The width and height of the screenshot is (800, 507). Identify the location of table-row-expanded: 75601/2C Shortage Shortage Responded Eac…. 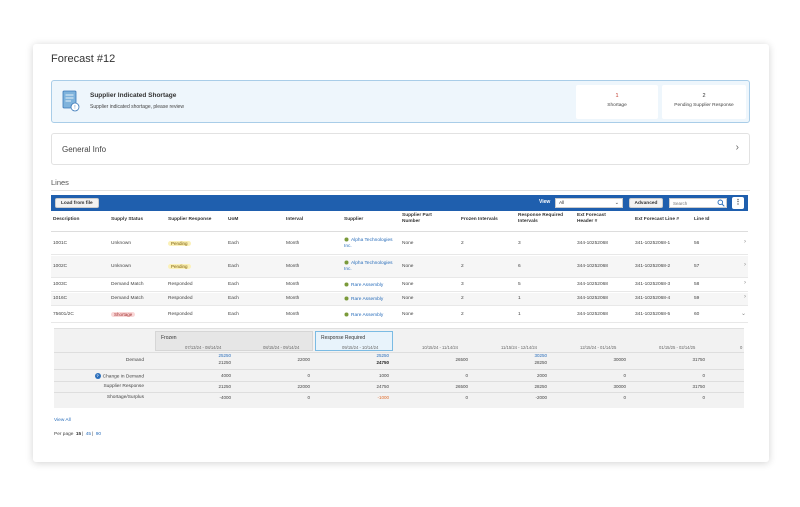
(399, 315).